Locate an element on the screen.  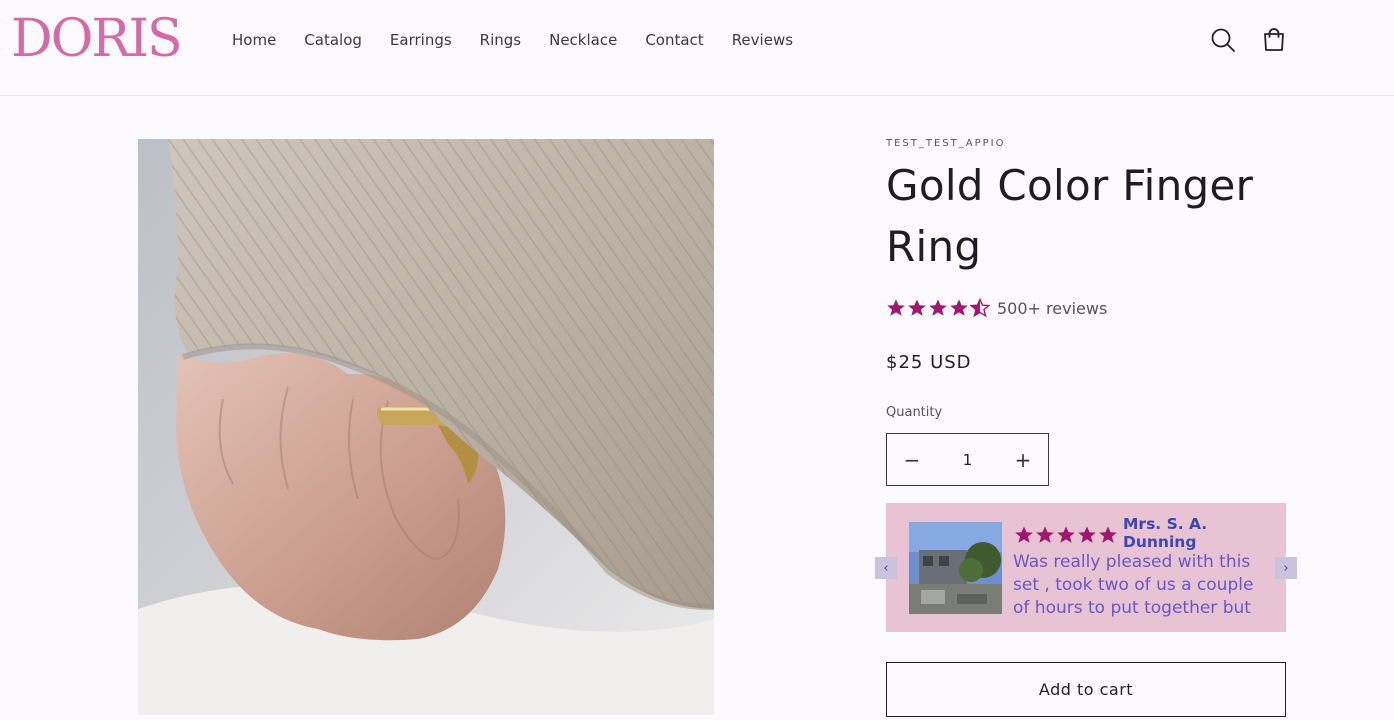
review-next-arrow: › is located at coordinates (1286, 568).